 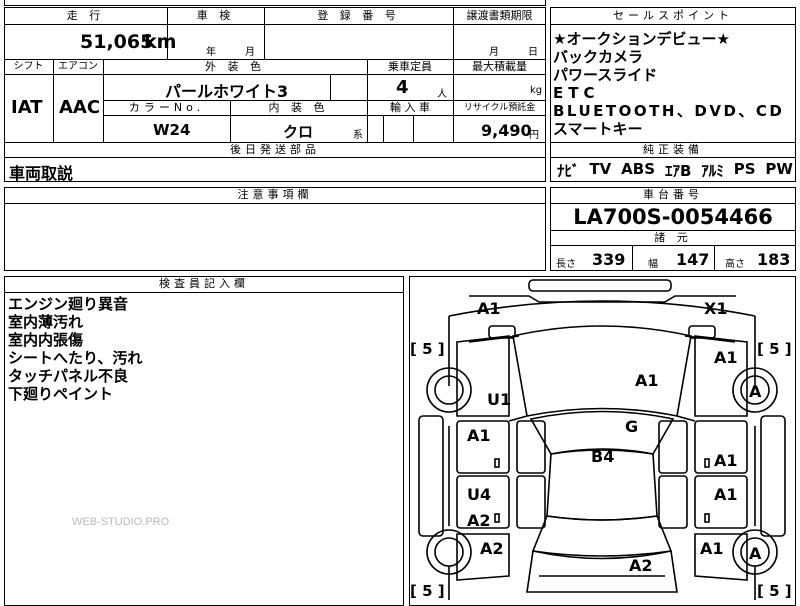 I want to click on inspector-remark: 室内内張傷, so click(x=46, y=340).